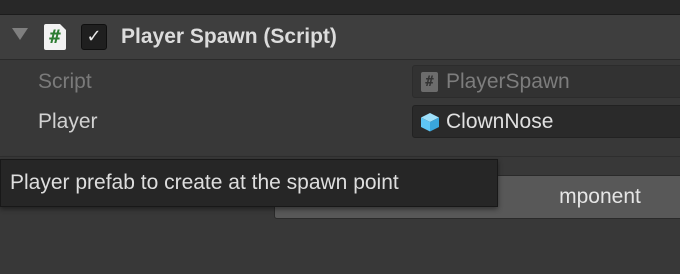 The width and height of the screenshot is (680, 274). I want to click on script-hash-icon: #, so click(429, 82).